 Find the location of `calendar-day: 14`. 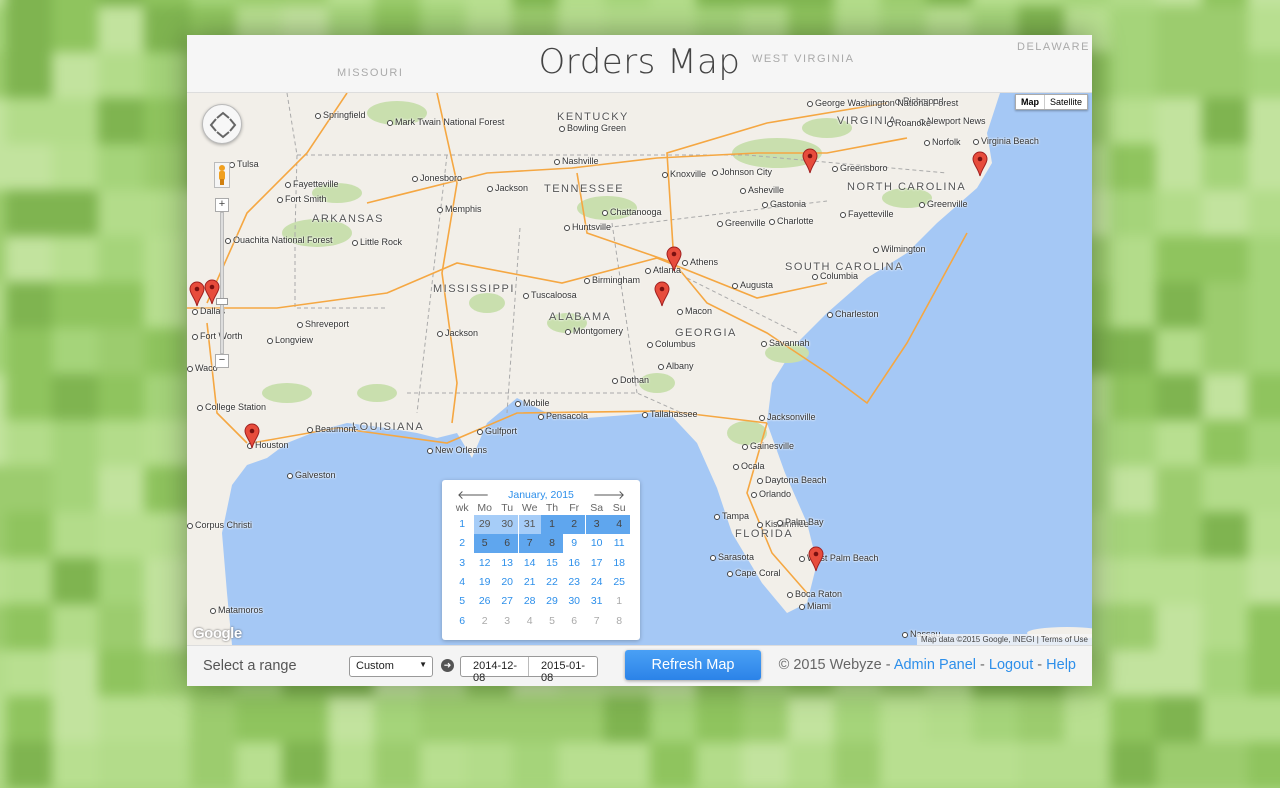

calendar-day: 14 is located at coordinates (530, 563).